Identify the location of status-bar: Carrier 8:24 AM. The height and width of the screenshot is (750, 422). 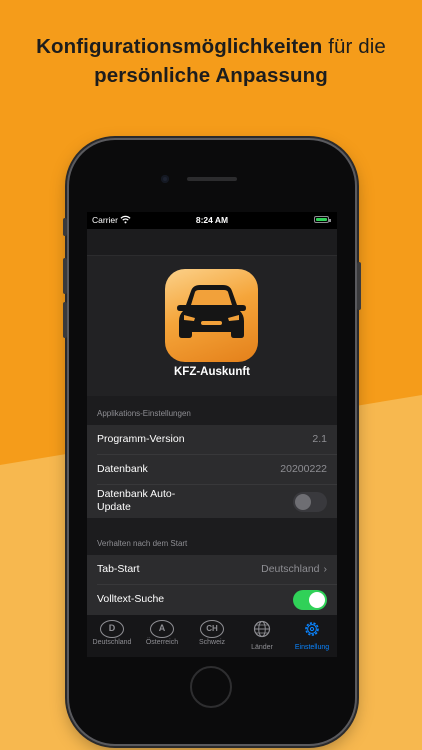
(212, 220).